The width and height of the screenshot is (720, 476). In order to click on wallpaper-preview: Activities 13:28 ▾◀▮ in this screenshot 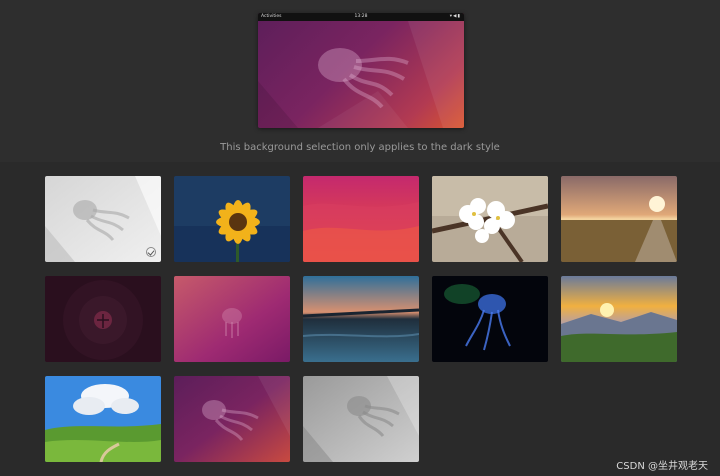, I will do `click(361, 70)`.